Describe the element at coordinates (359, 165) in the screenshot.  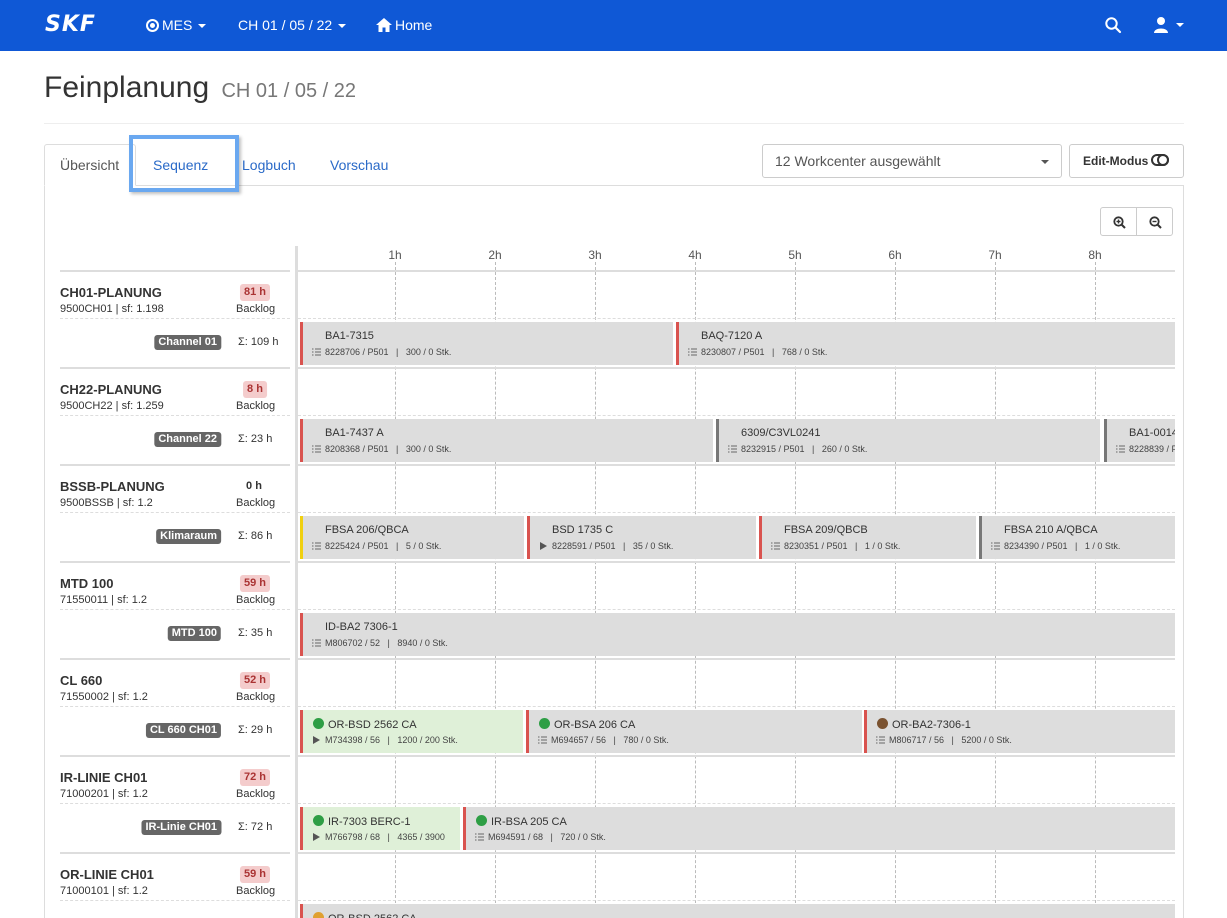
I see `tab-vorschau: Vorschau` at that location.